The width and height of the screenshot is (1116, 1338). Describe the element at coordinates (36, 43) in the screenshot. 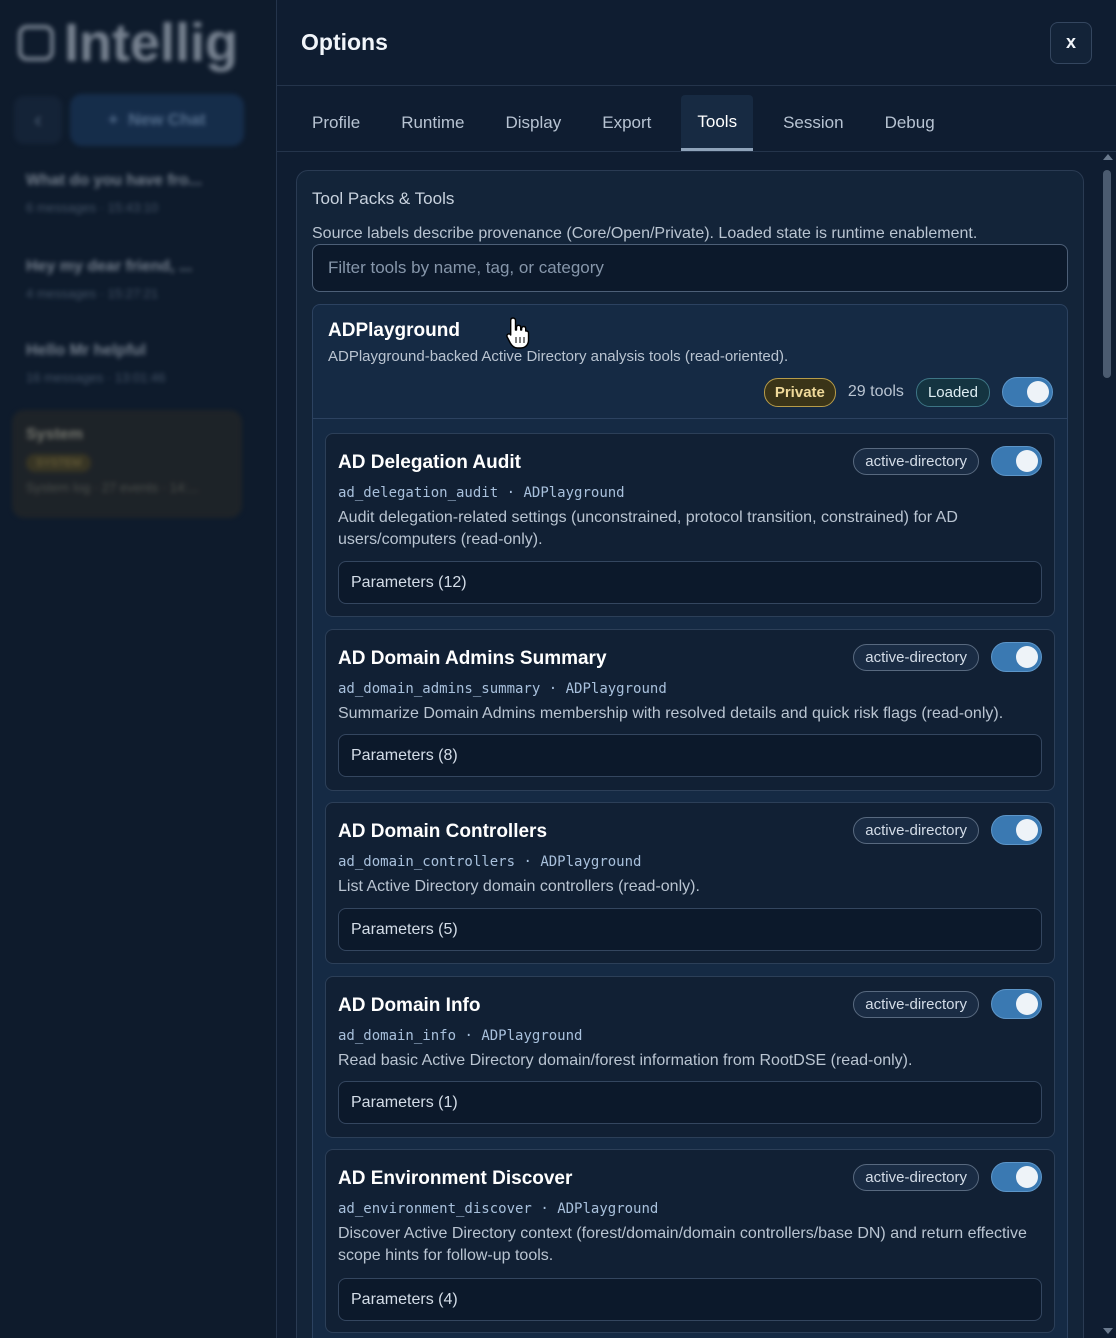

I see `app-logo-icon` at that location.